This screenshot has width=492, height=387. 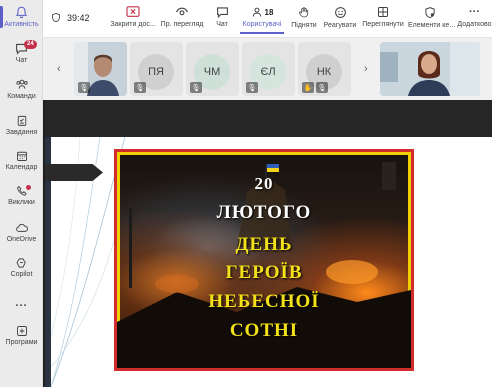 What do you see at coordinates (324, 69) in the screenshot?
I see `participant-tile: НК ✋ 🎙` at bounding box center [324, 69].